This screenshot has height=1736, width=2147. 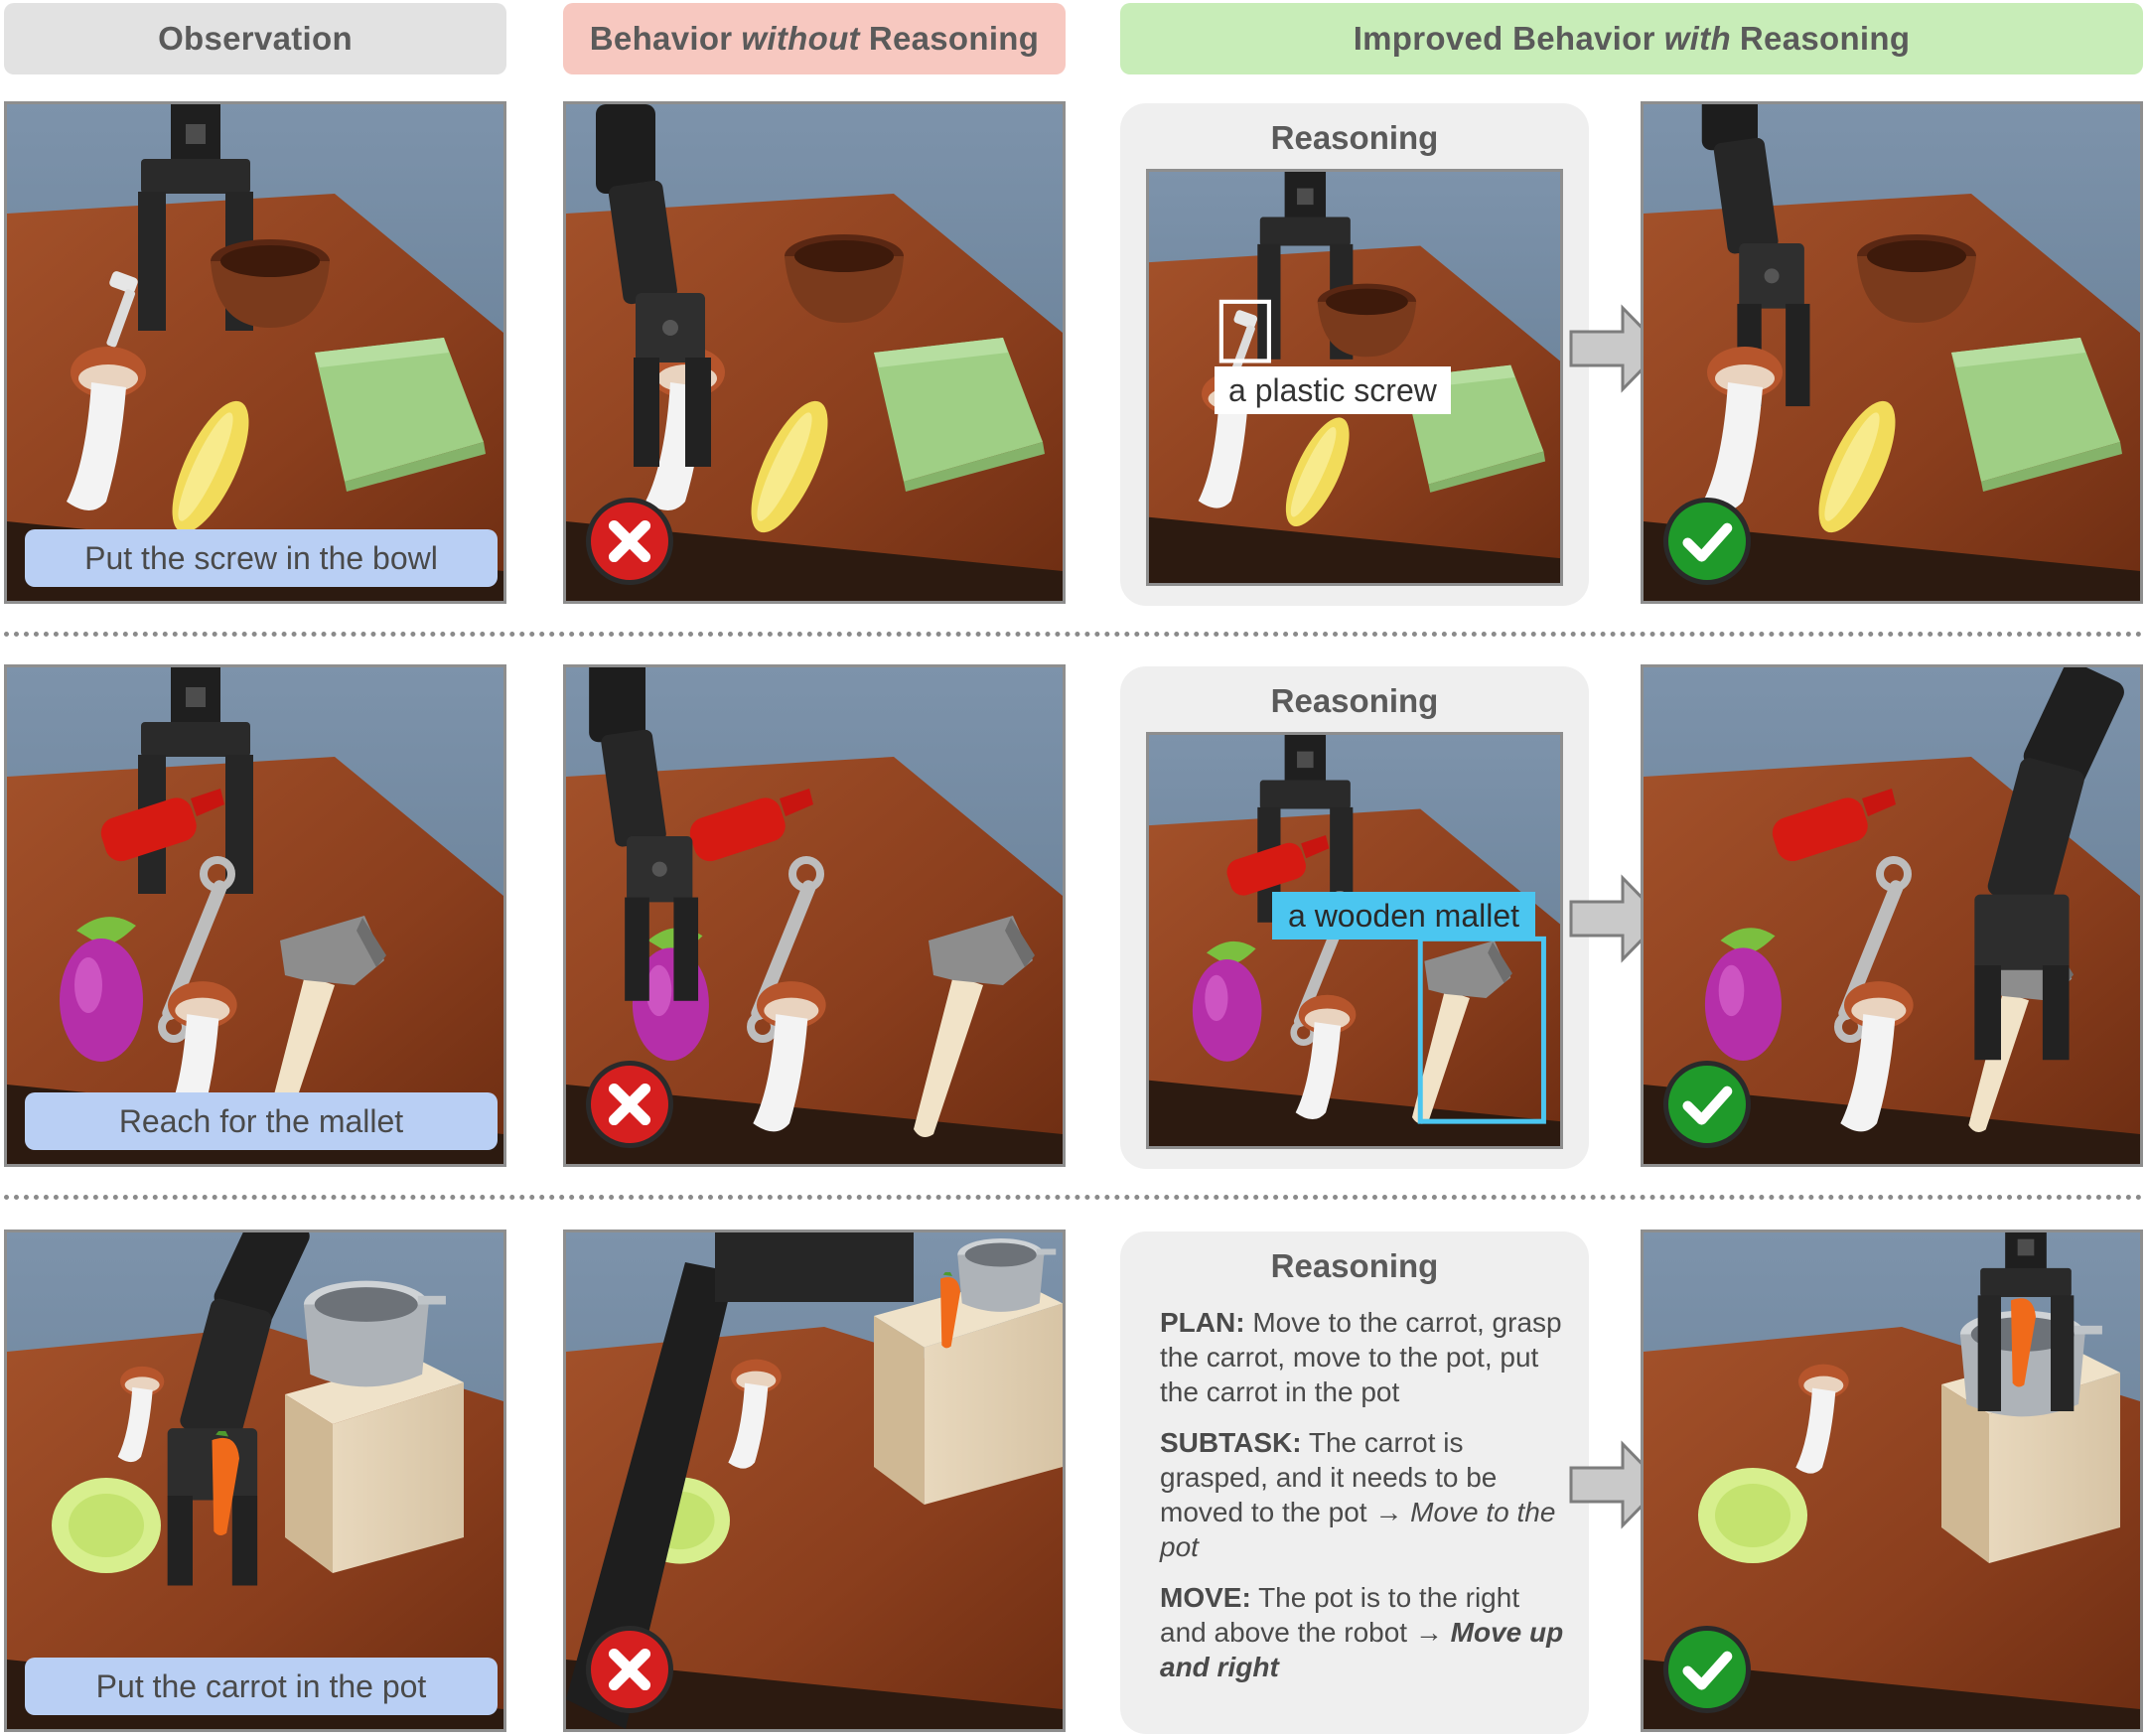 I want to click on row3-instruction: Put the carrot in the pot, so click(x=261, y=1687).